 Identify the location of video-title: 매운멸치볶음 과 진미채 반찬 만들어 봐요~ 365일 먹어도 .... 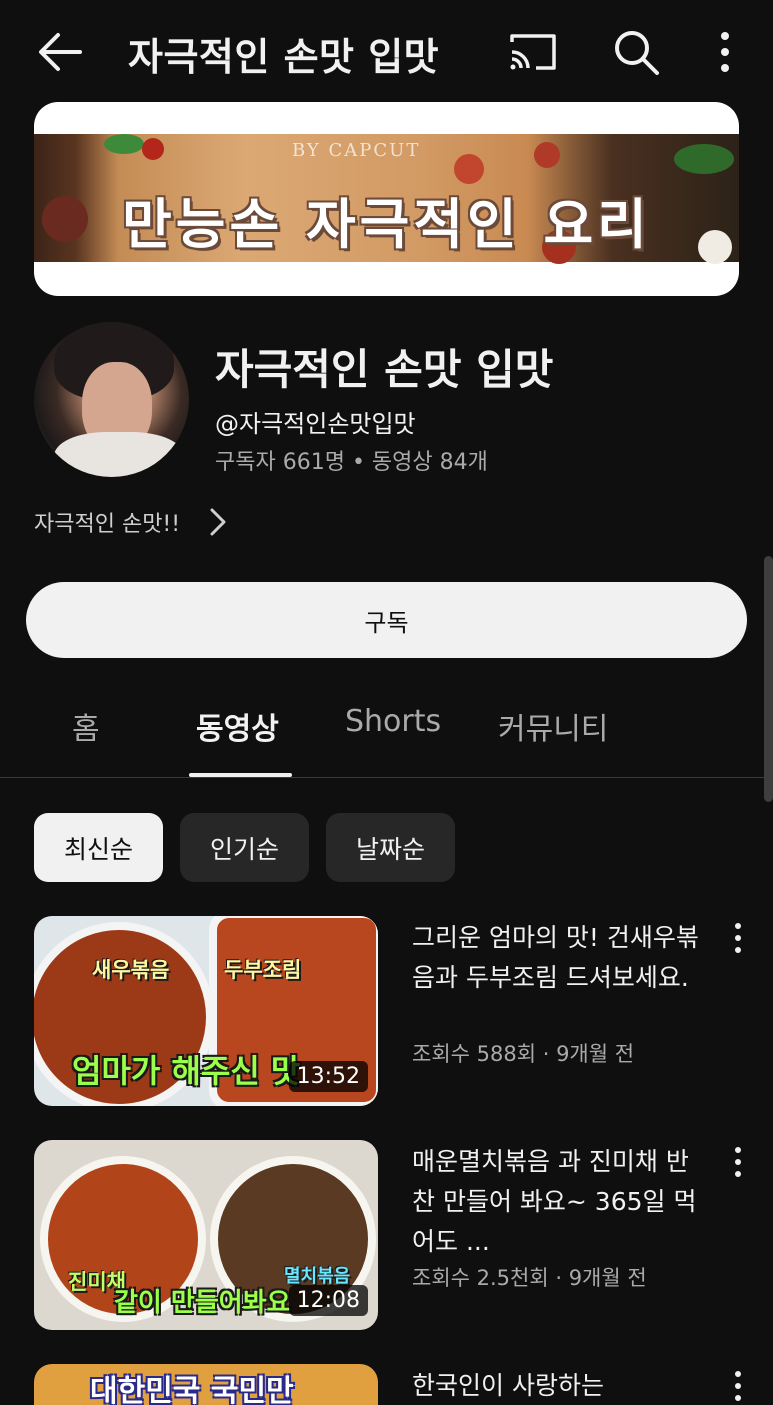
(557, 1202).